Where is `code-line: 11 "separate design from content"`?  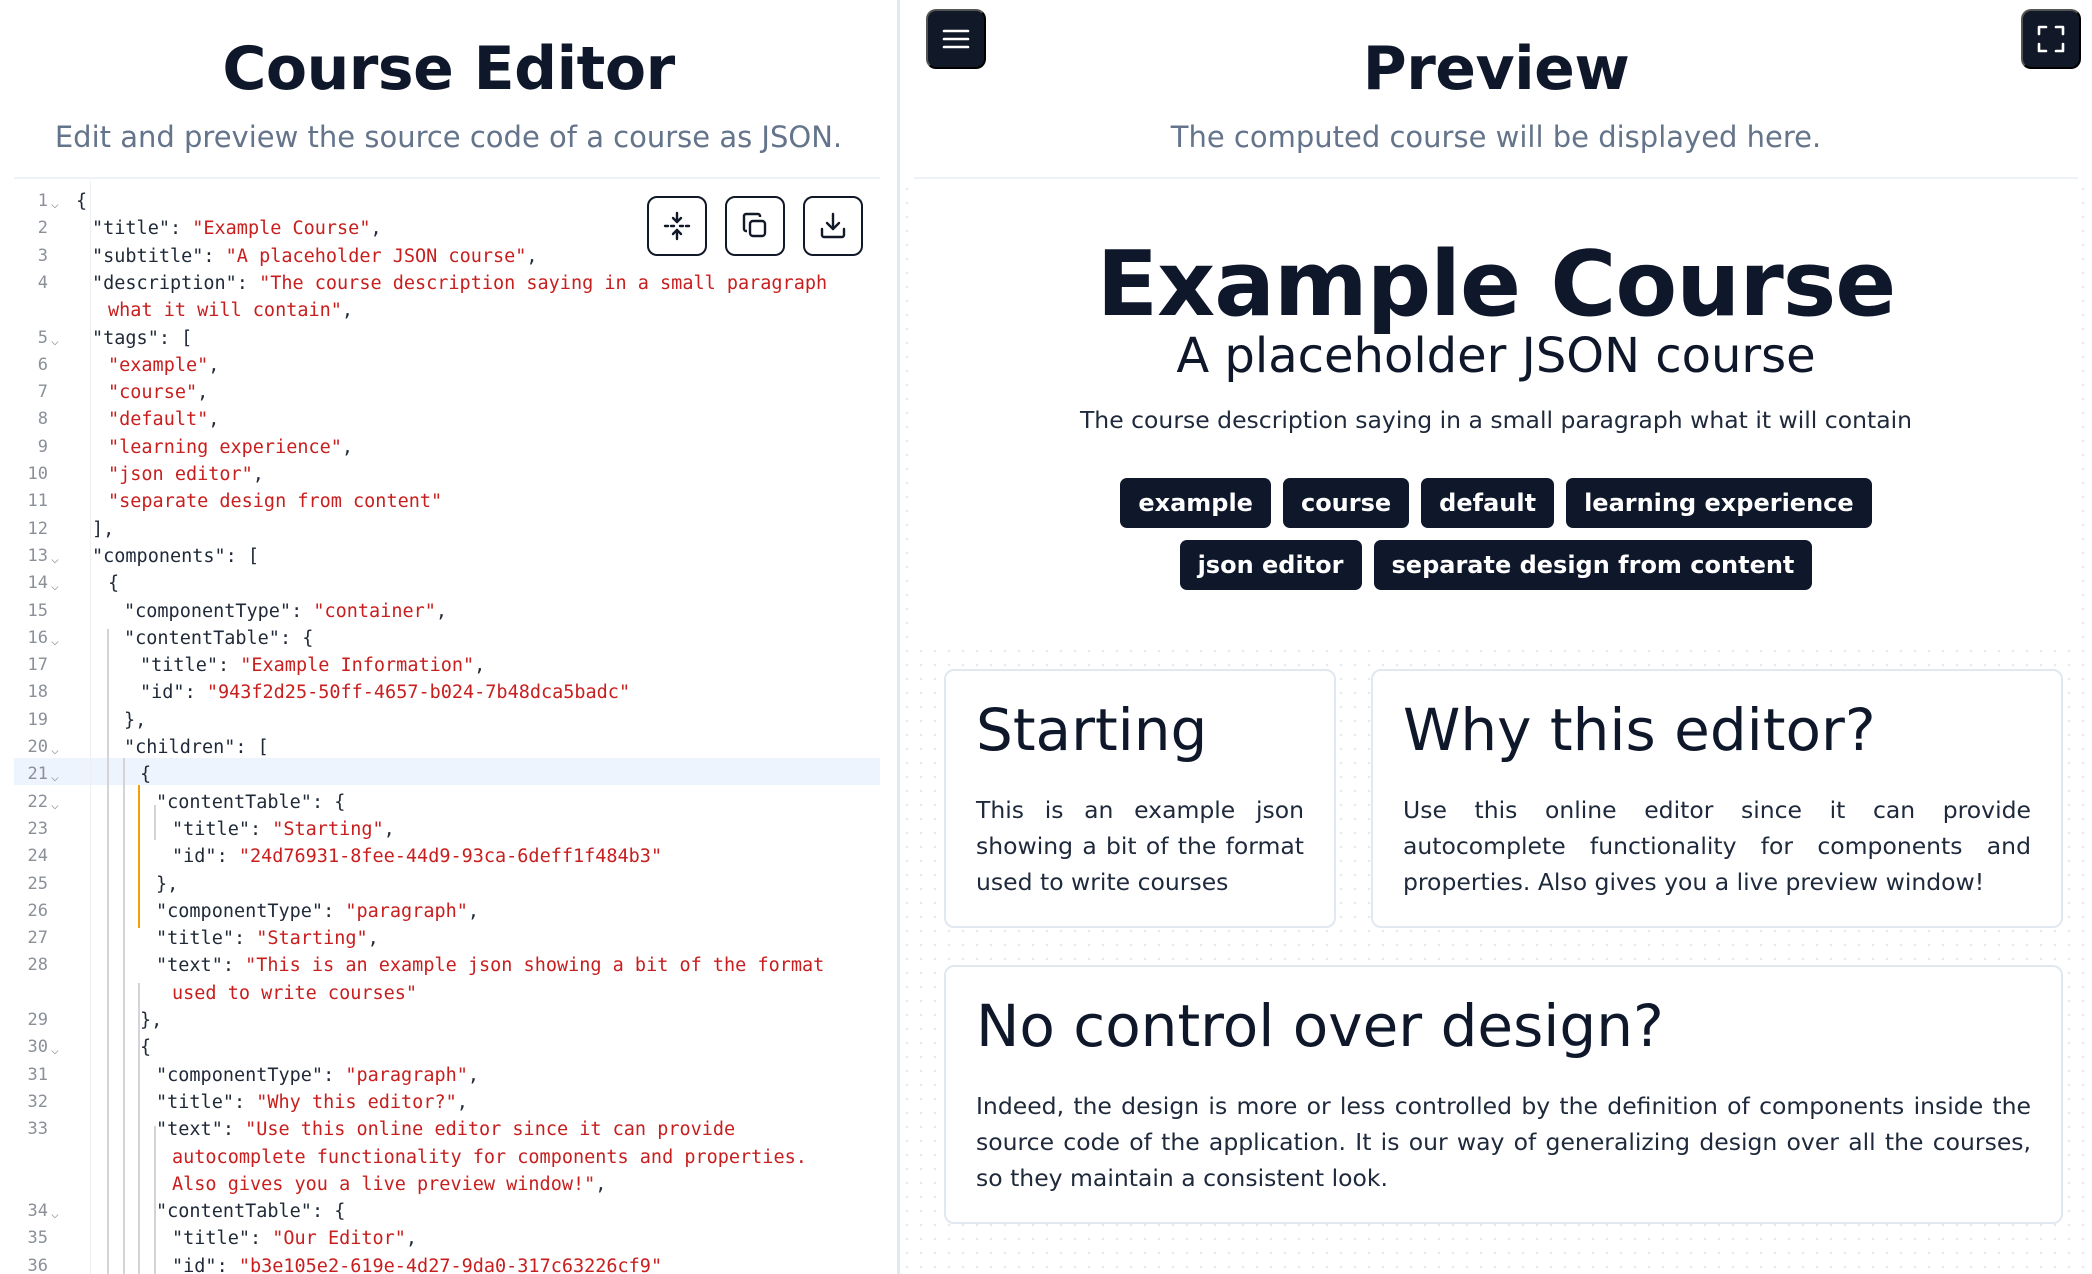 code-line: 11 "separate design from content" is located at coordinates (447, 501).